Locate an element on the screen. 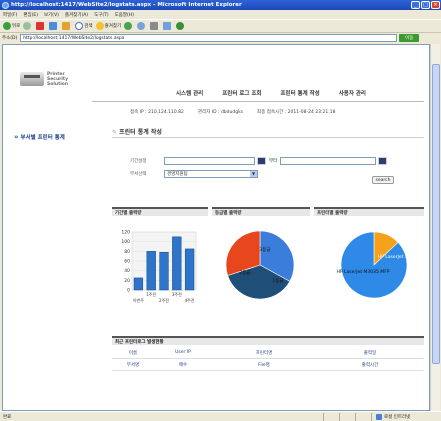  back-button: 뒤로 is located at coordinates (11, 26).